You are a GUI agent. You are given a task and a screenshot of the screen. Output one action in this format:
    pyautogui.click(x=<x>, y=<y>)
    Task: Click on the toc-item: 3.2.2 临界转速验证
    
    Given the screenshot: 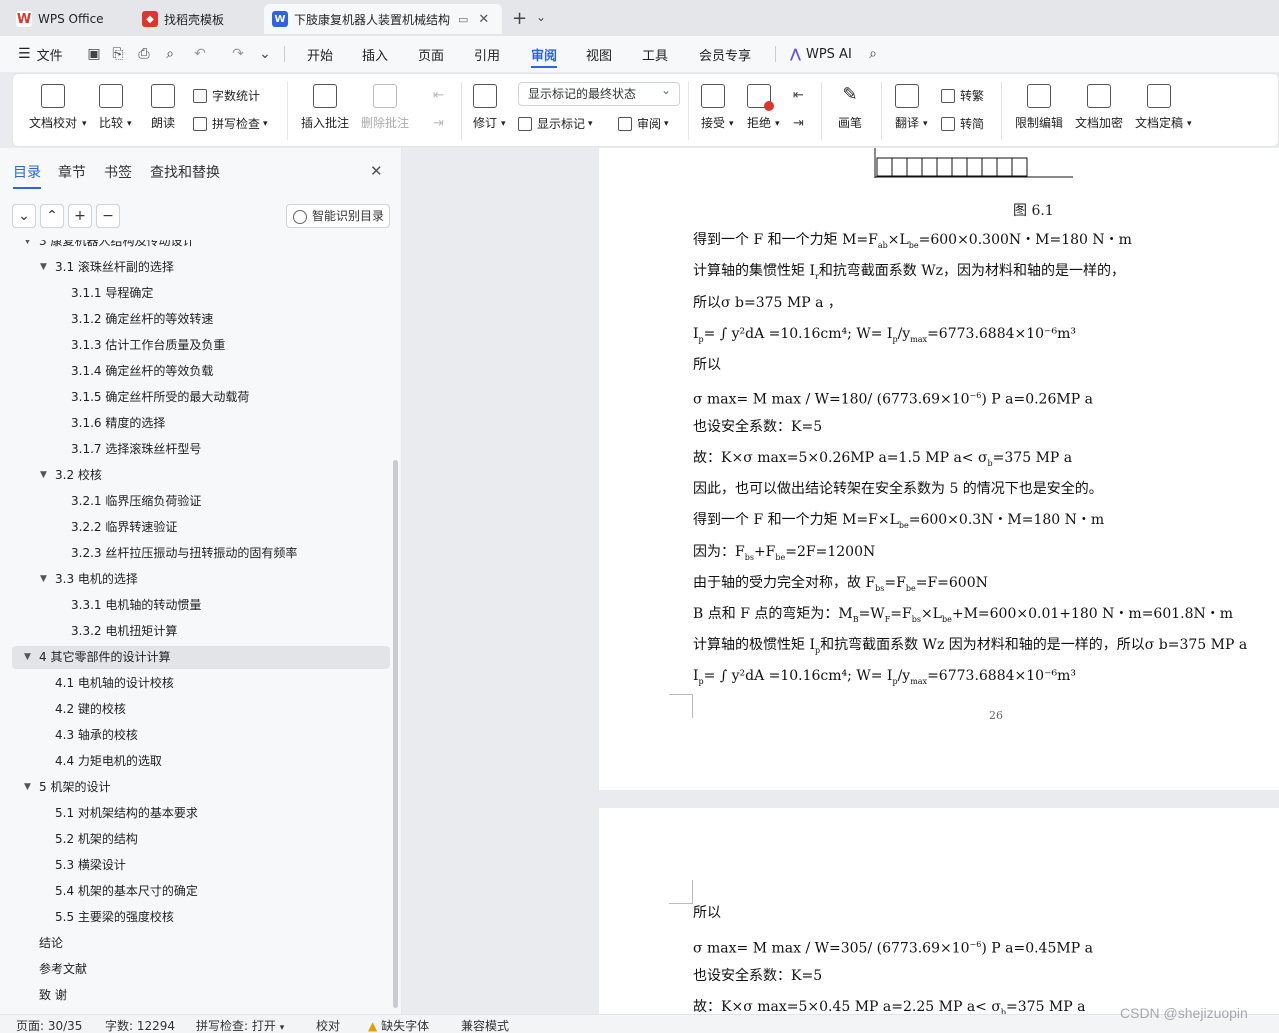 What is the action you would take?
    pyautogui.click(x=201, y=527)
    